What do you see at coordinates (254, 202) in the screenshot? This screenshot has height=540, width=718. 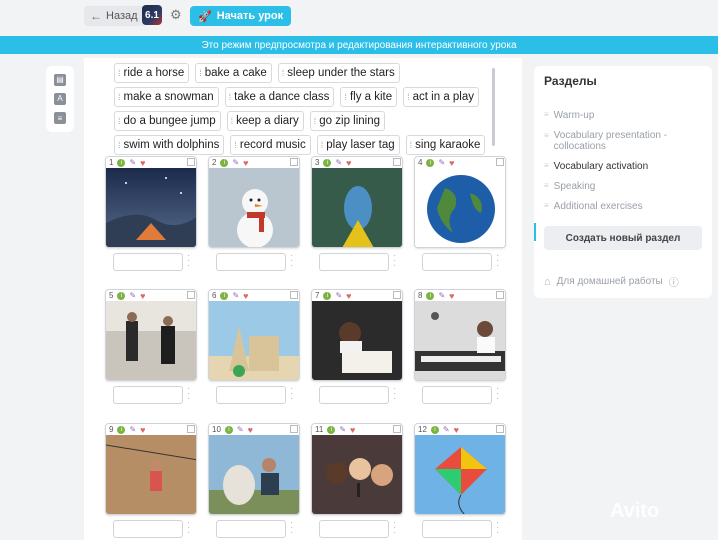 I see `picture-card: 2 i ✎ ♥` at bounding box center [254, 202].